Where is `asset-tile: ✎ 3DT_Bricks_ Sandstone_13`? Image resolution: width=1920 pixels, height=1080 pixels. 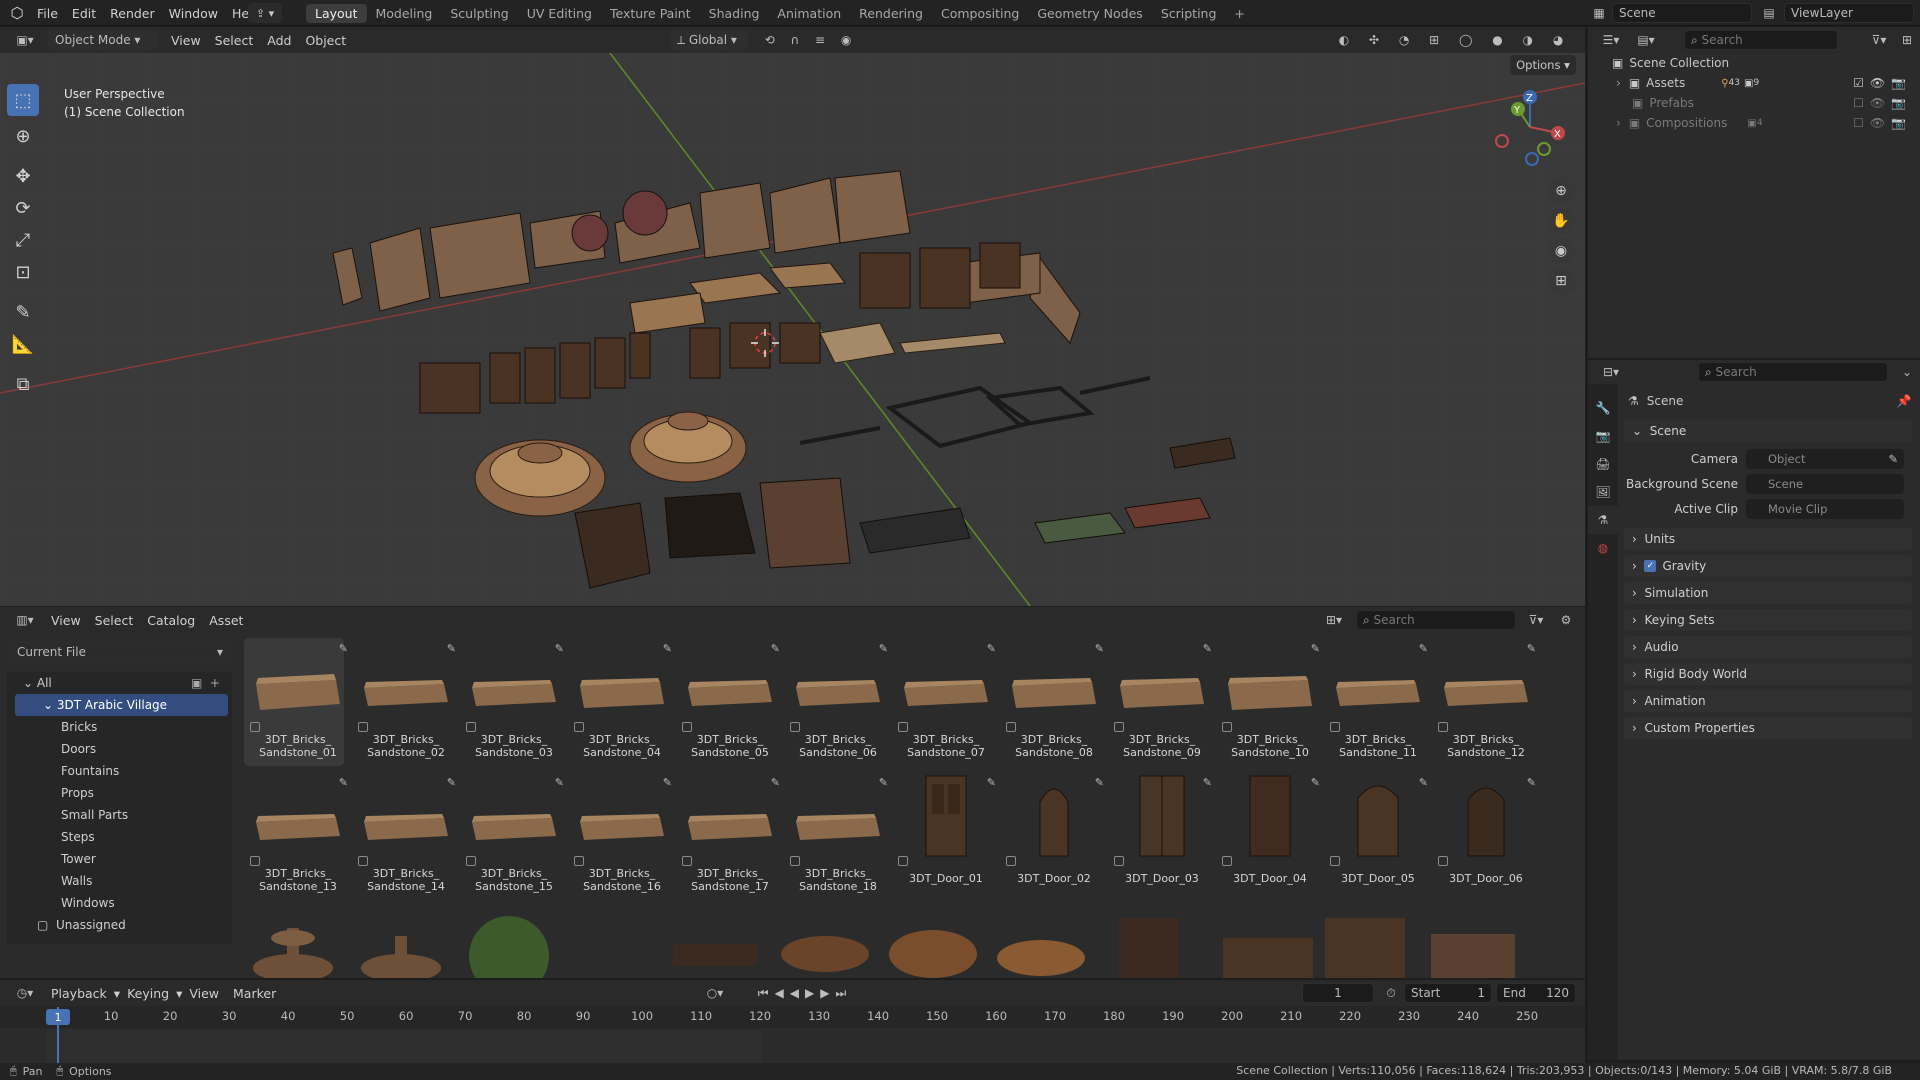
asset-tile: ✎ 3DT_Bricks_ Sandstone_13 is located at coordinates (296, 836).